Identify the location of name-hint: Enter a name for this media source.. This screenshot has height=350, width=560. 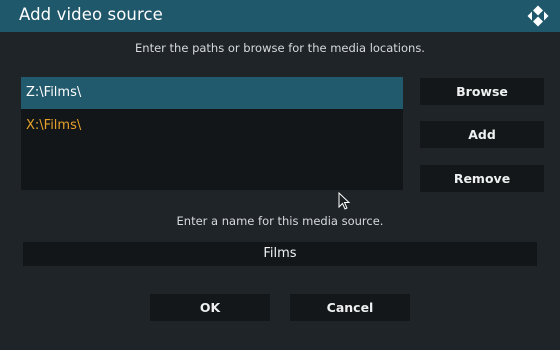
(280, 221).